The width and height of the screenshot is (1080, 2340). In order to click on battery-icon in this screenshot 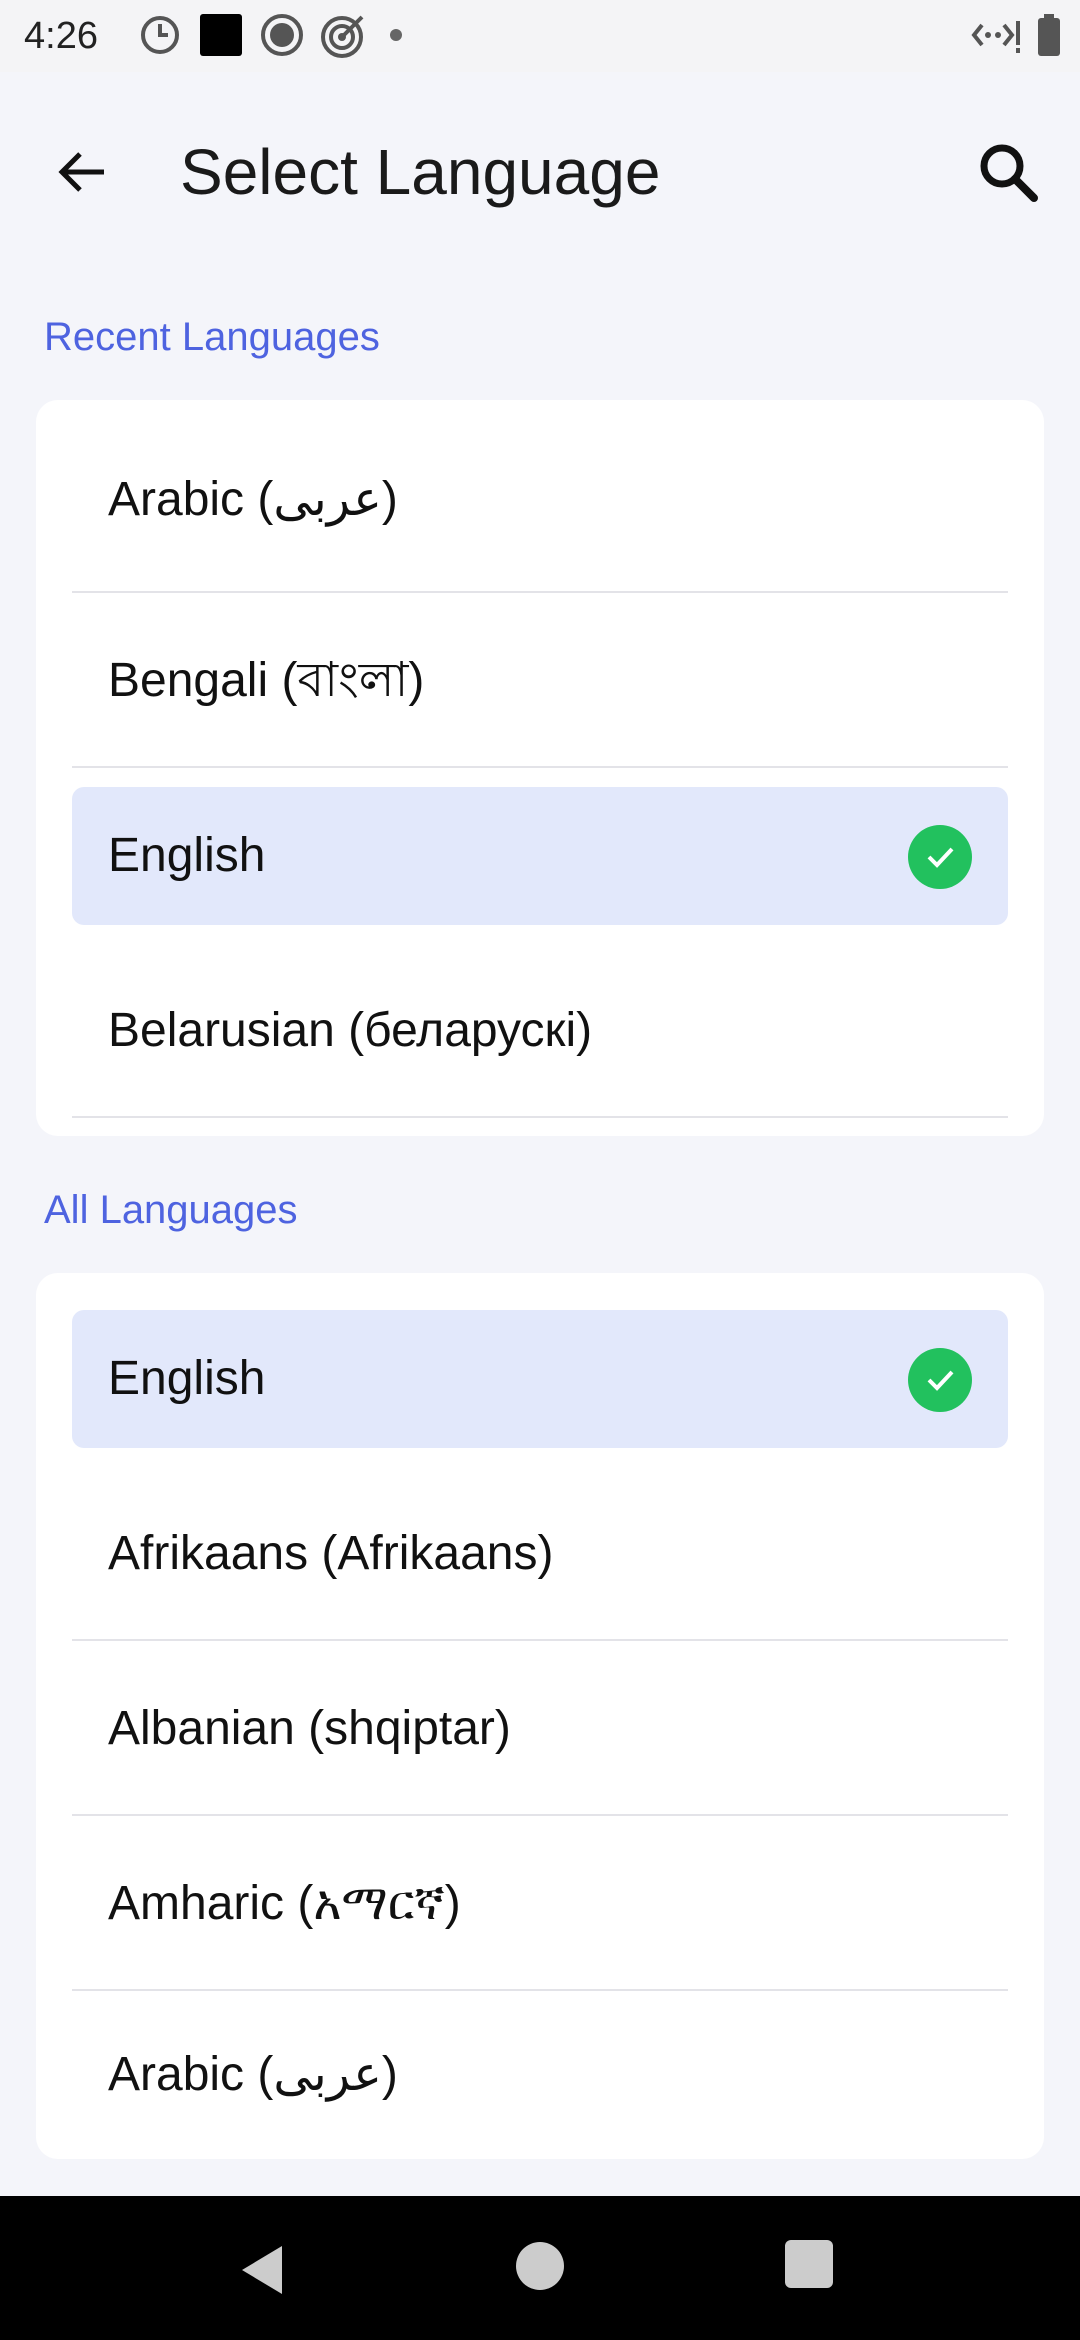, I will do `click(1049, 35)`.